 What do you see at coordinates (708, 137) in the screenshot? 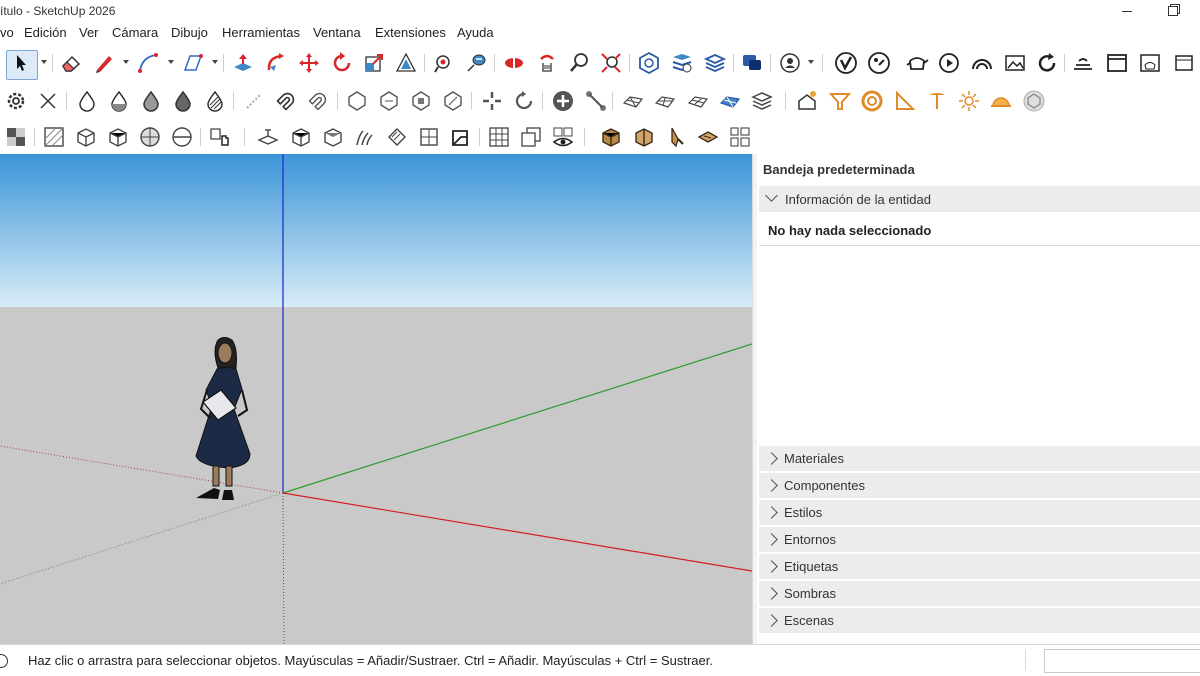
I see `chair-icon` at bounding box center [708, 137].